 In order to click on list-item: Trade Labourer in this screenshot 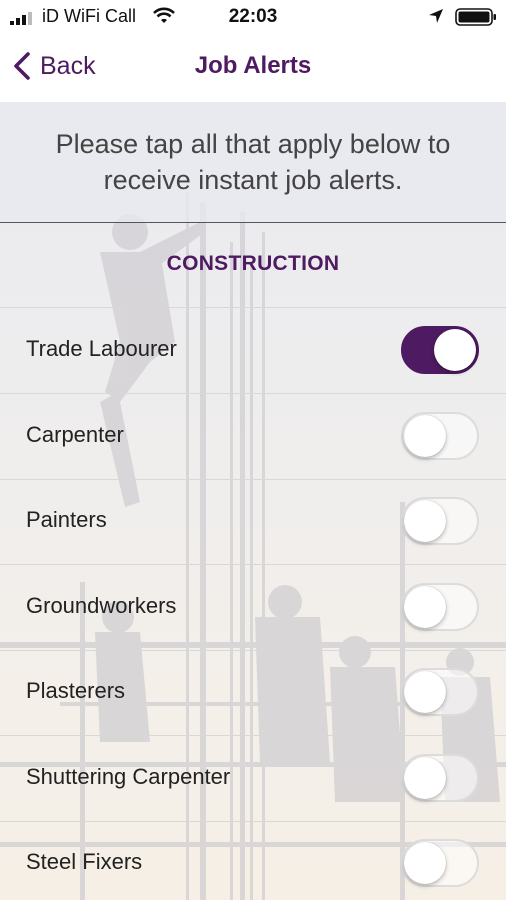, I will do `click(253, 351)`.